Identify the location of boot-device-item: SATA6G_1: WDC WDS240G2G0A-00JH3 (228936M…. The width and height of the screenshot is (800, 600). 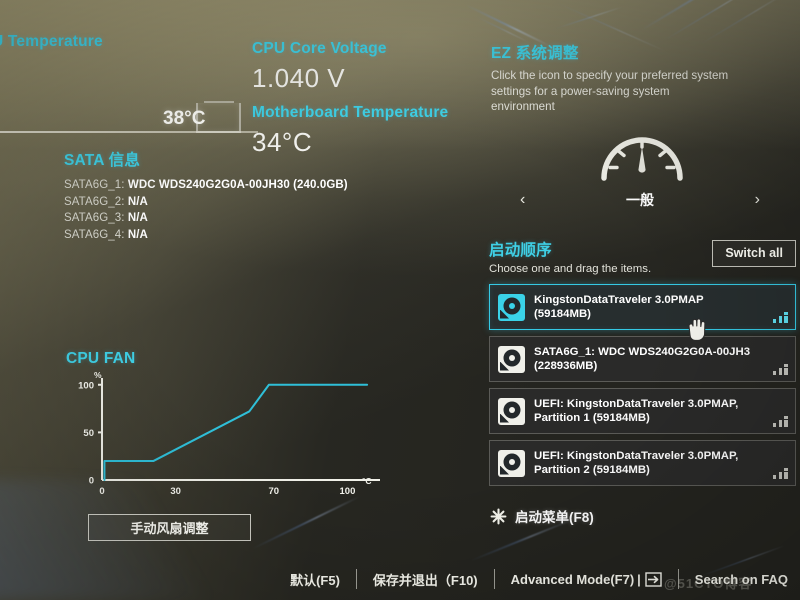
(642, 359).